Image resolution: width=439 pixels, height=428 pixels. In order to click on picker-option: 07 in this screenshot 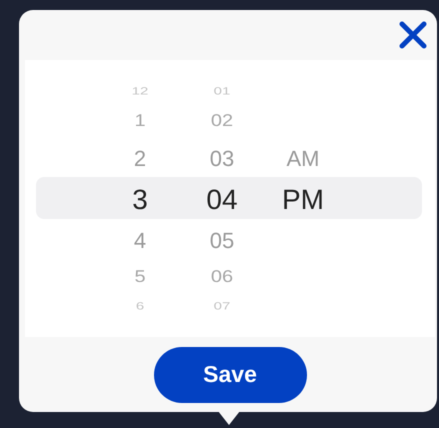, I will do `click(222, 306)`.